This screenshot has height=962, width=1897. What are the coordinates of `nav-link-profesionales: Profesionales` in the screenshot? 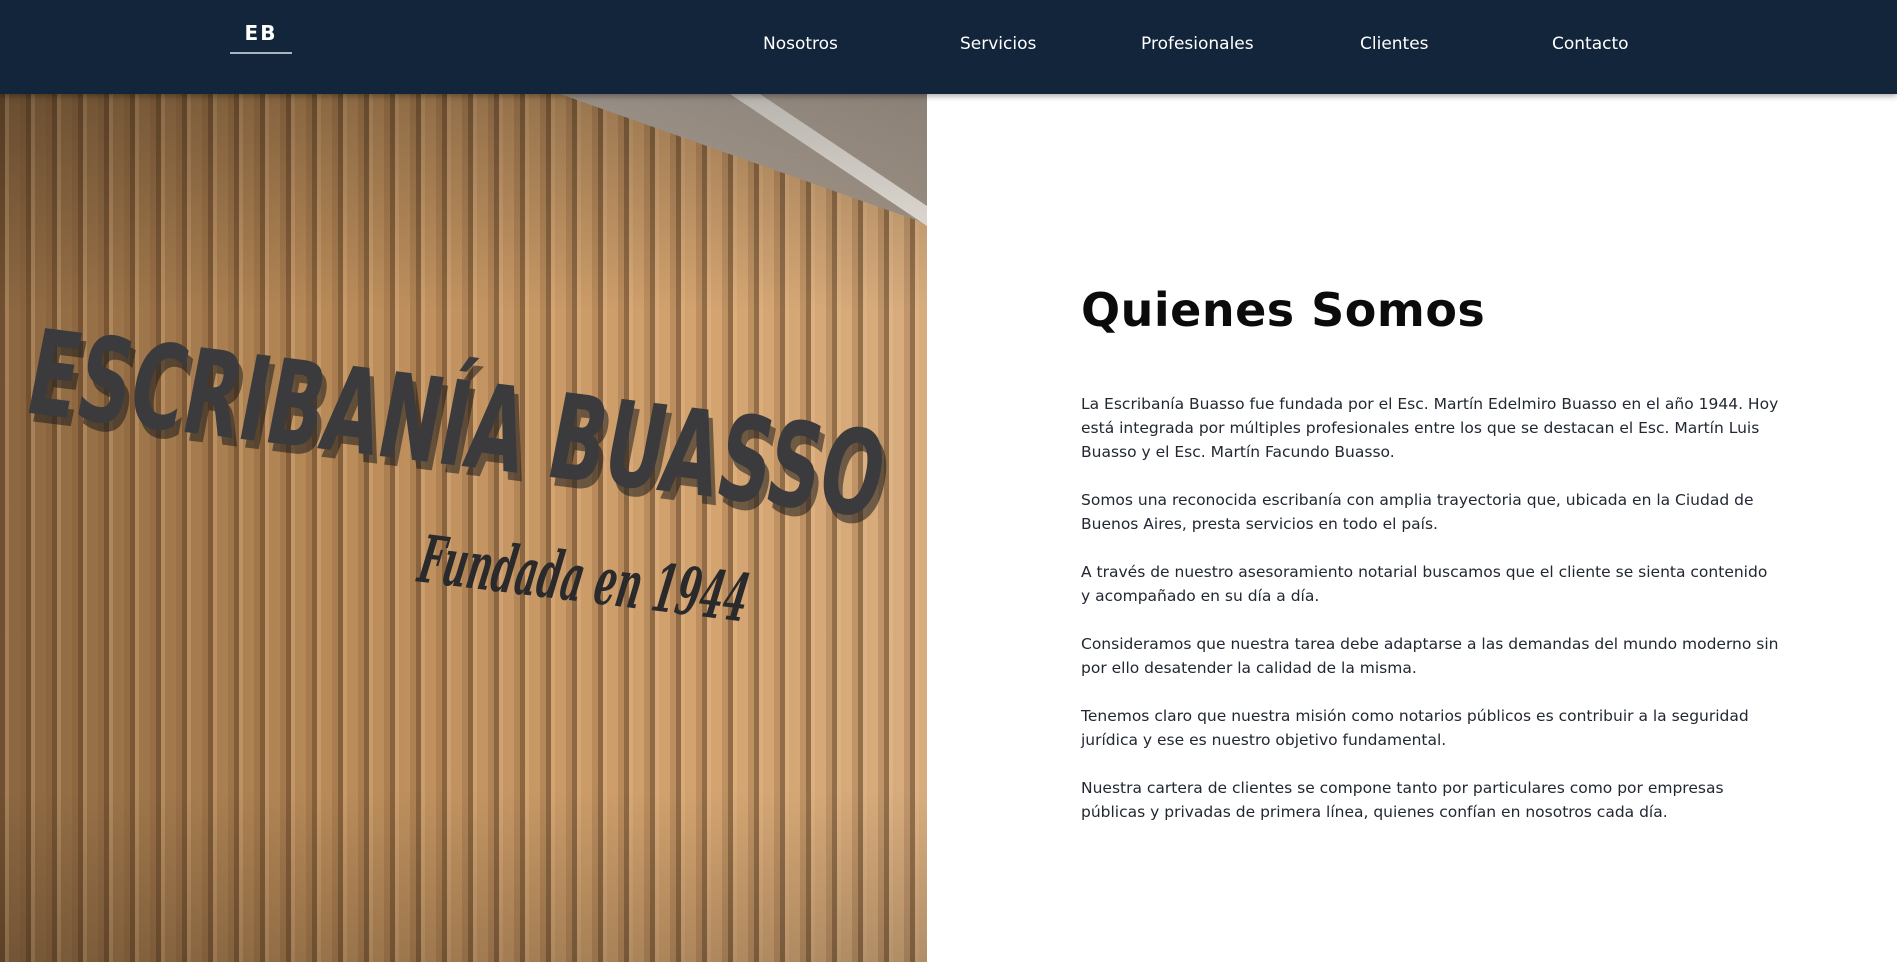 It's located at (1197, 44).